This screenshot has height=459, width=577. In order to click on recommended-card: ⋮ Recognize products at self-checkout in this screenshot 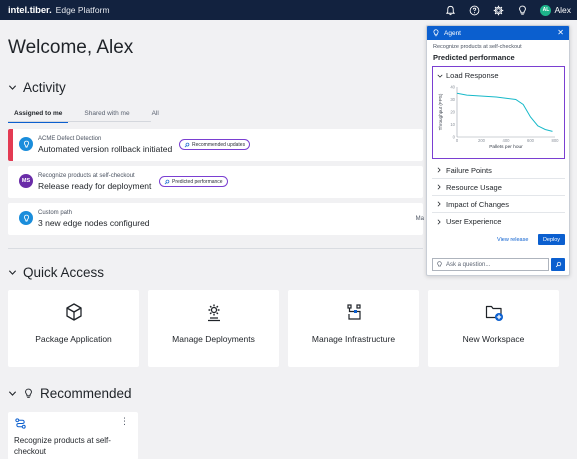, I will do `click(73, 435)`.